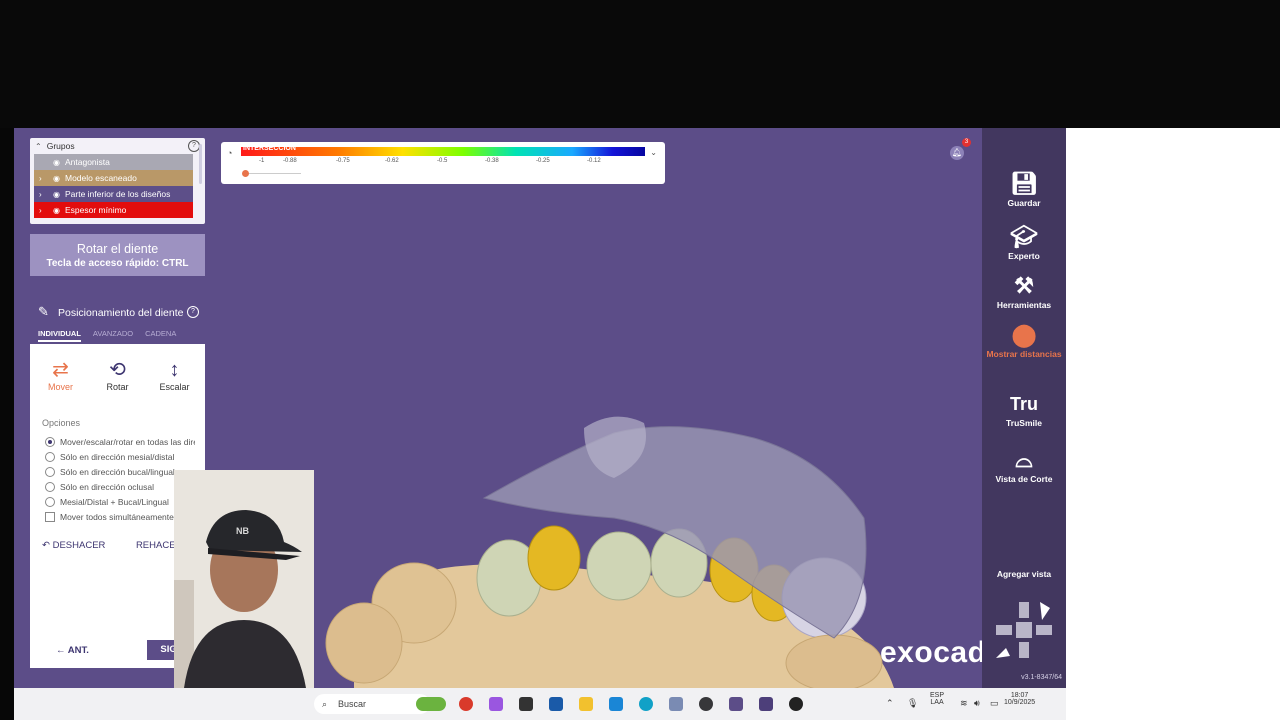 This screenshot has width=1280, height=720. Describe the element at coordinates (466, 704) in the screenshot. I see `chrome-icon` at that location.